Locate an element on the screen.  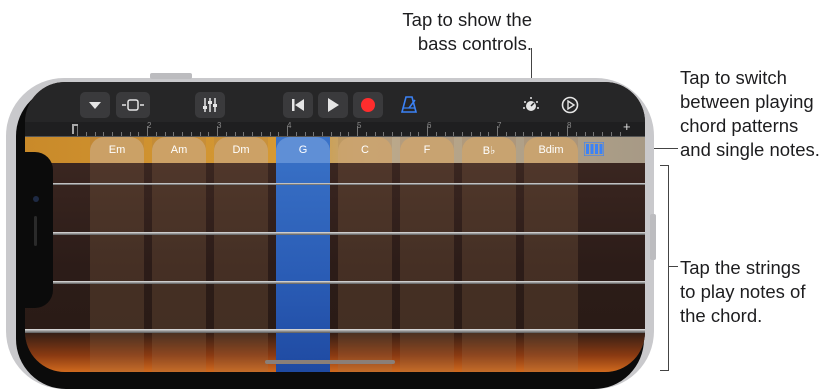
chord-column-bdim is located at coordinates (551, 254).